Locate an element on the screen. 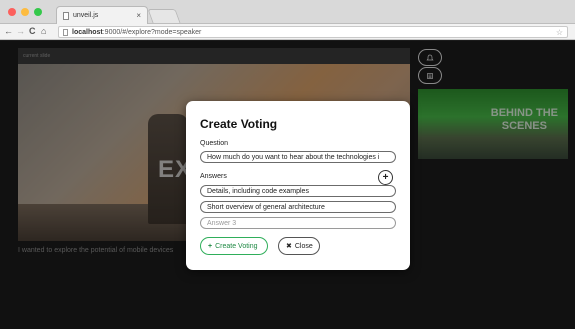  create-voting-button: + Create Voting is located at coordinates (234, 246).